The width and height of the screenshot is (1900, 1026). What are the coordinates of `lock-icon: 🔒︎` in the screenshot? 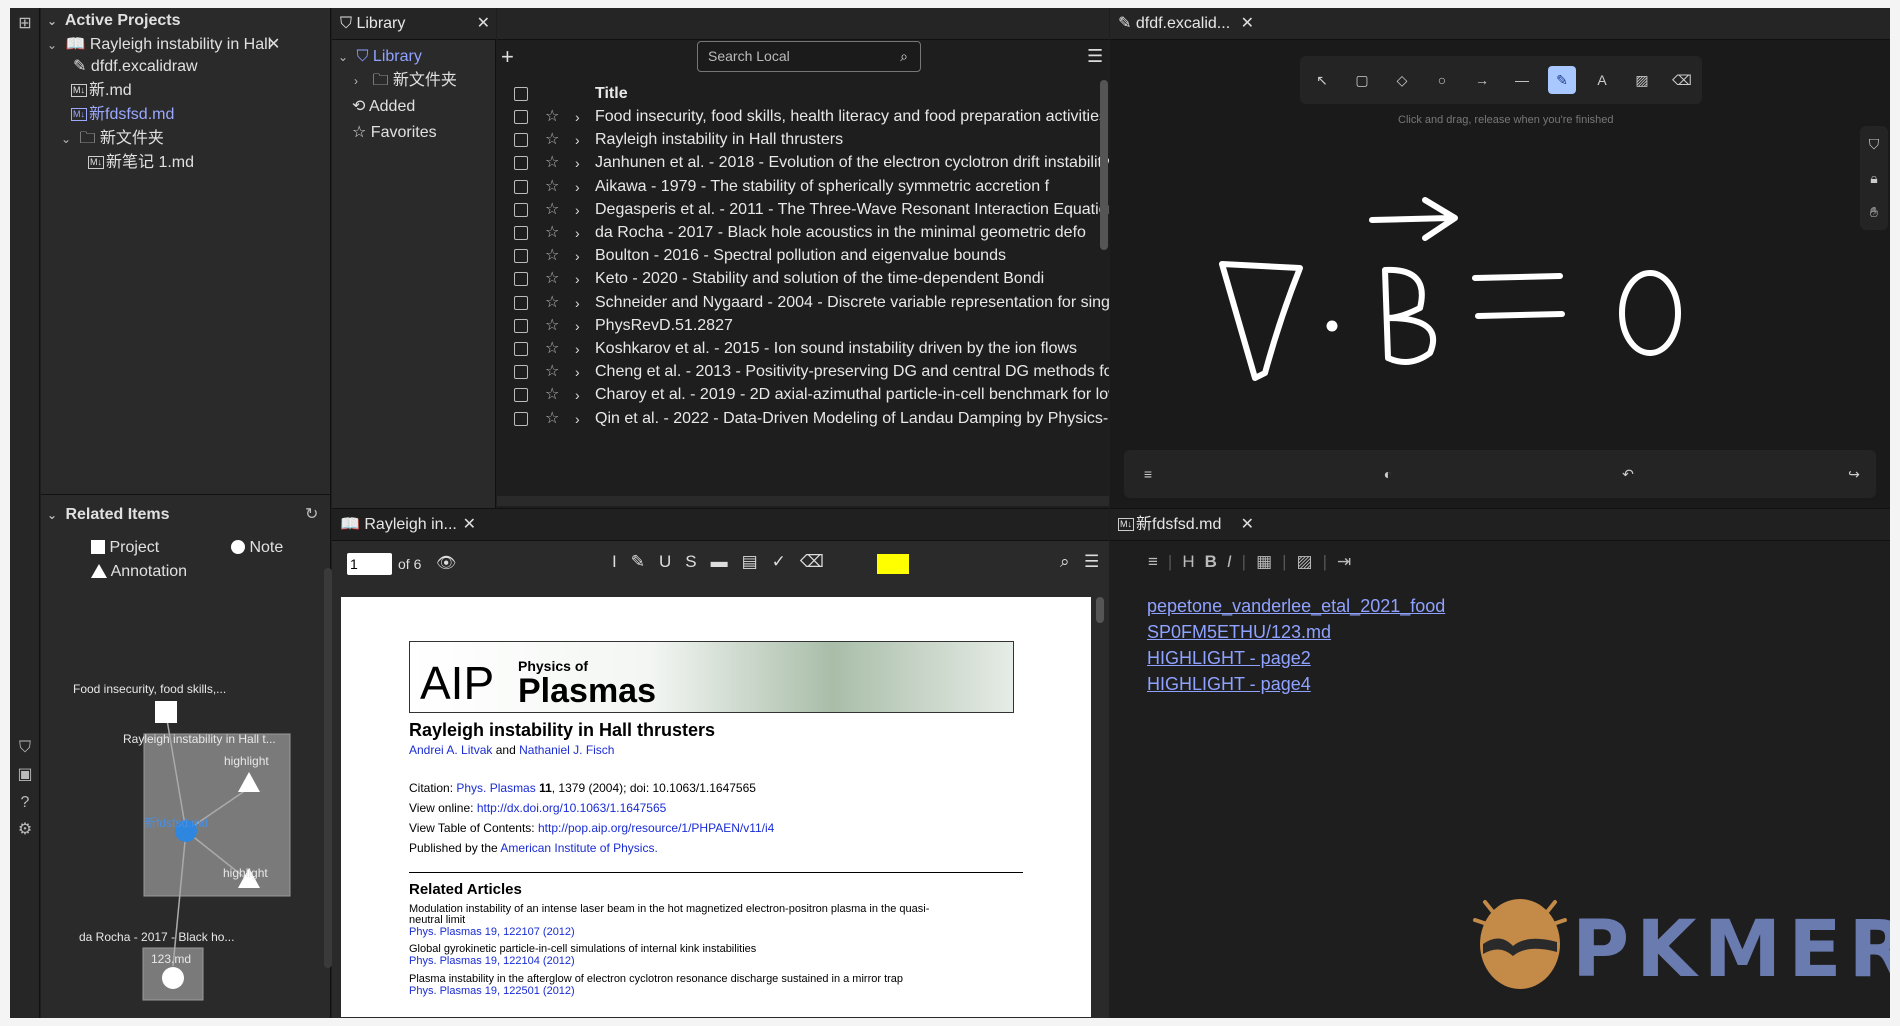 It's located at (1874, 178).